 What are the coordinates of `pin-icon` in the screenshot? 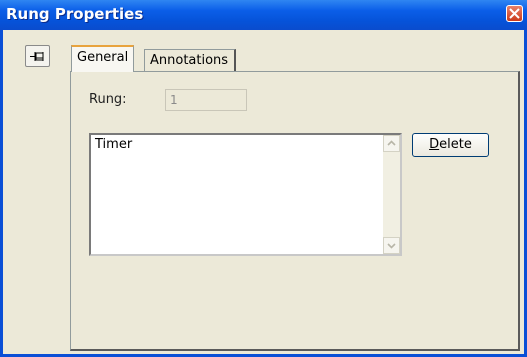 It's located at (37, 56).